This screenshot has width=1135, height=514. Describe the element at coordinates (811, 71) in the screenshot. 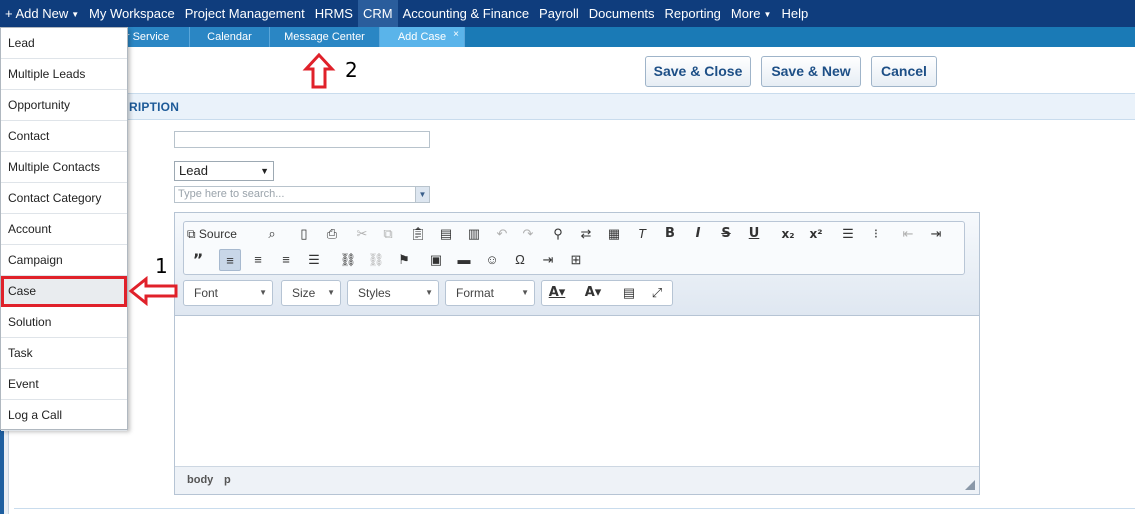

I see `save-new-button: Save & New` at that location.